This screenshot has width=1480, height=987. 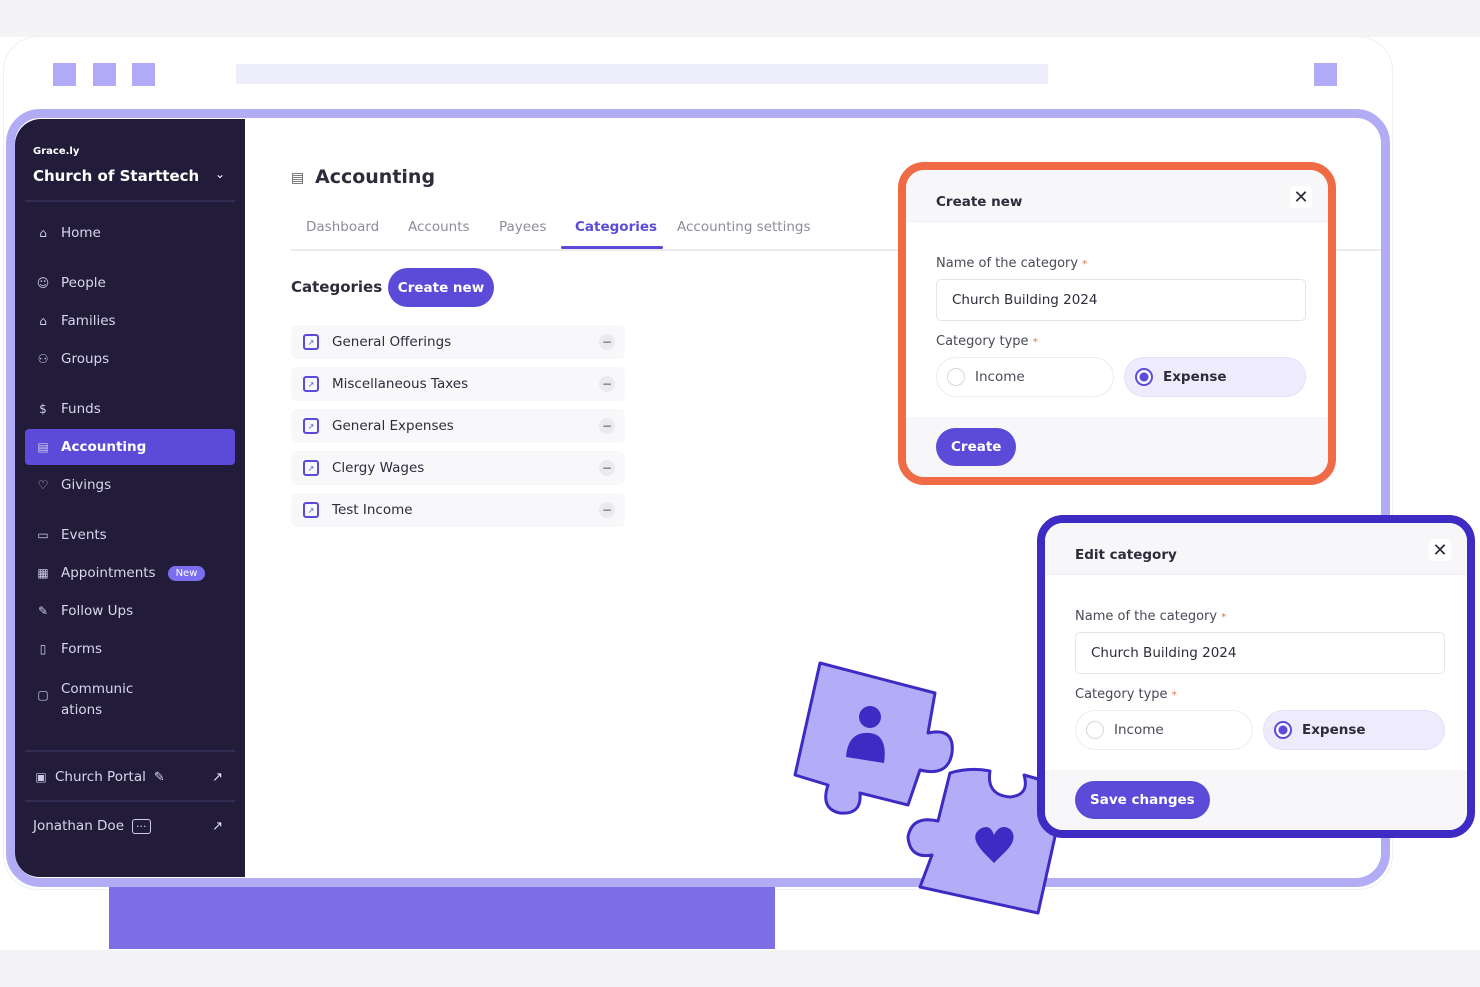 I want to click on accounting-icon: ▤, so click(x=43, y=447).